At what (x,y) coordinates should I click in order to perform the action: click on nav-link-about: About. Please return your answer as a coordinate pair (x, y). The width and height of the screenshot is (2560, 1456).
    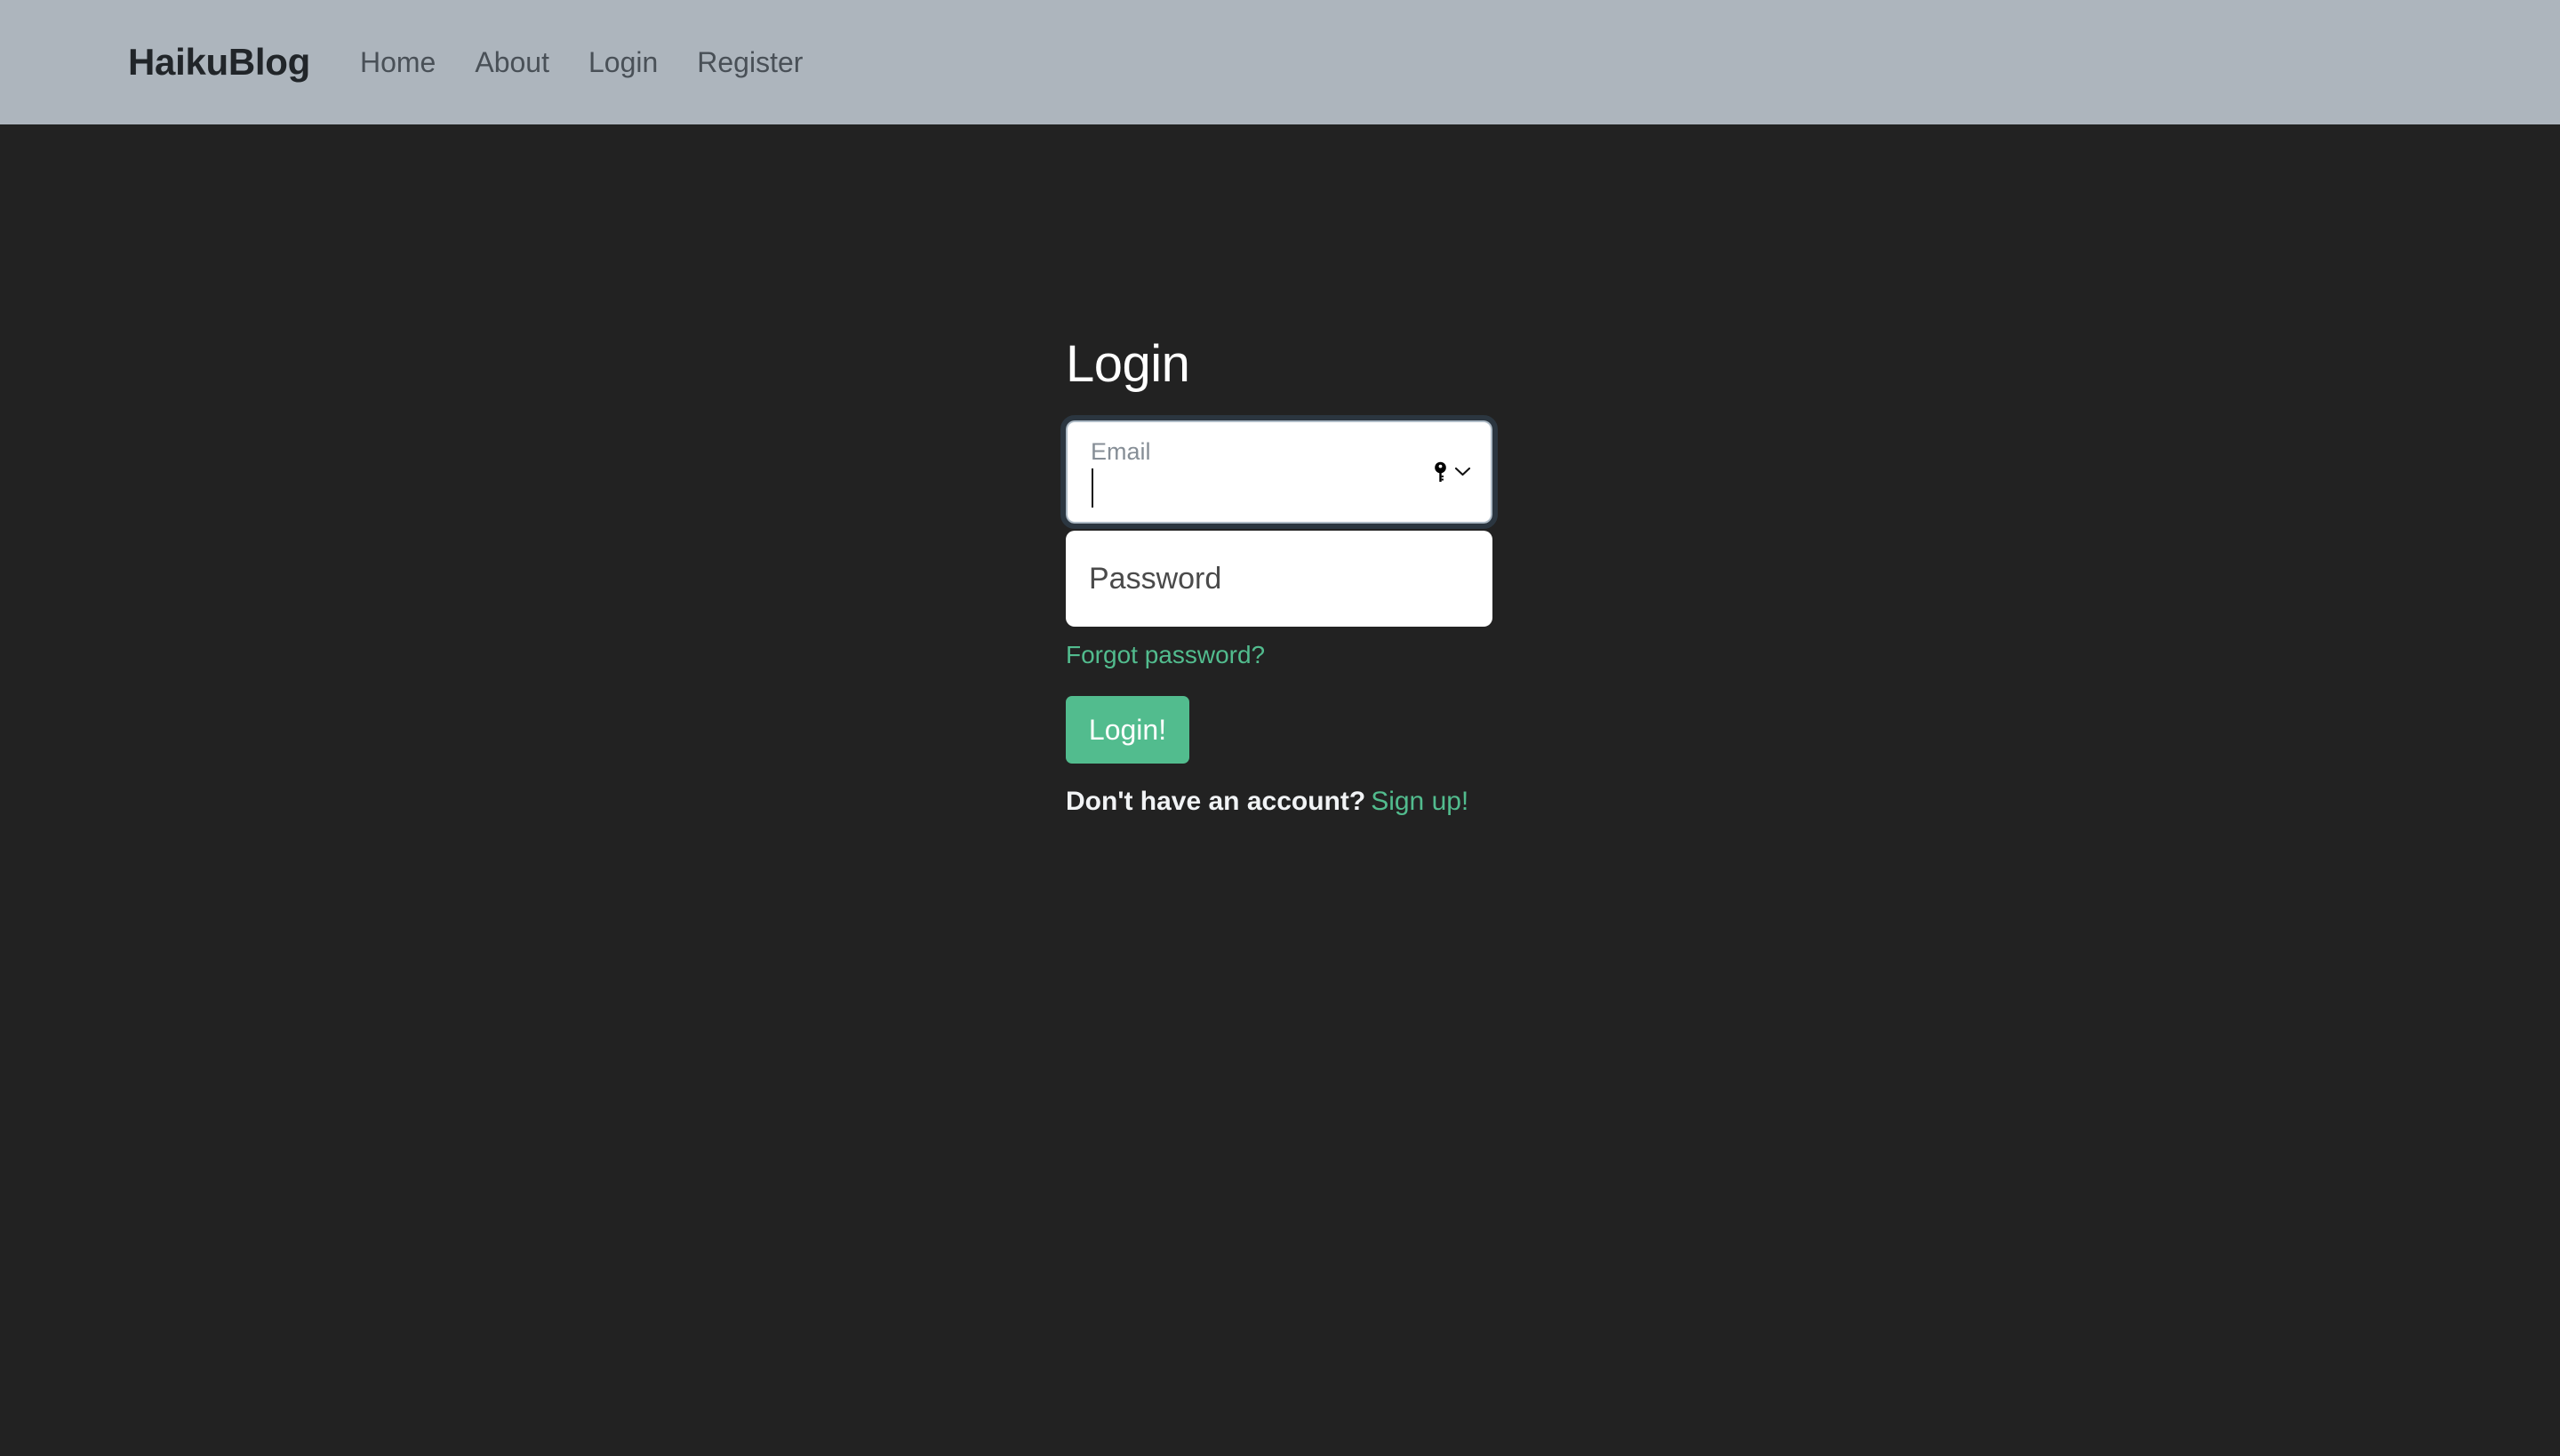
    Looking at the image, I should click on (512, 62).